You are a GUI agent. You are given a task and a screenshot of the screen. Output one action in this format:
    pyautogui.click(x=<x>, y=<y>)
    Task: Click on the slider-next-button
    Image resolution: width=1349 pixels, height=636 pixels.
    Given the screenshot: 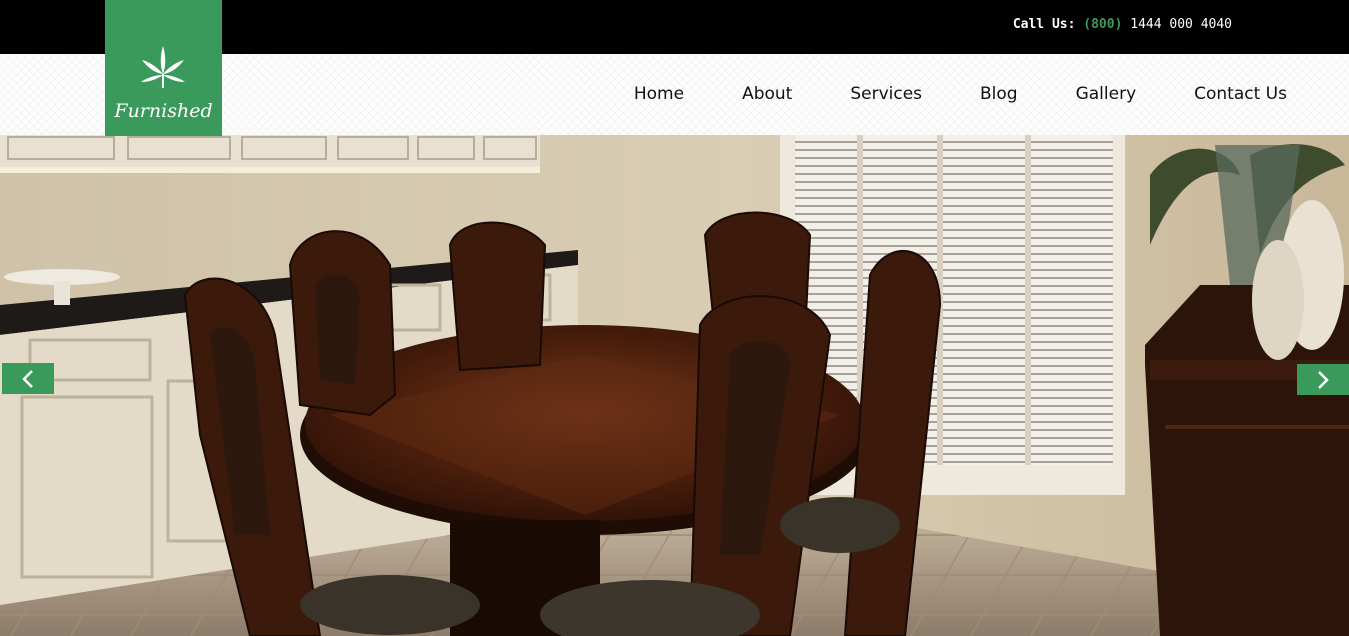 What is the action you would take?
    pyautogui.click(x=1323, y=379)
    